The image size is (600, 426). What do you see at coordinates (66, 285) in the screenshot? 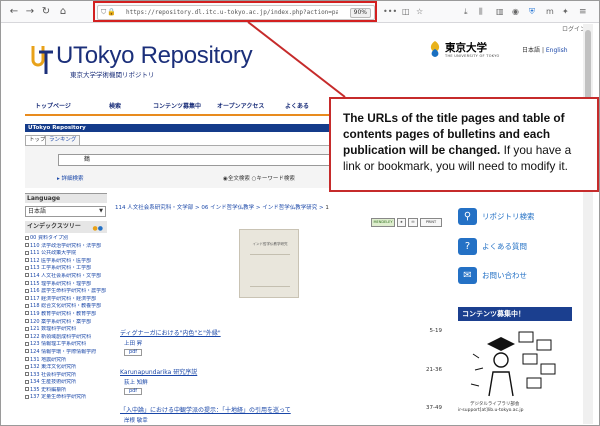
I see `index-tree-item: 115 理学系研究科・理学部` at bounding box center [66, 285].